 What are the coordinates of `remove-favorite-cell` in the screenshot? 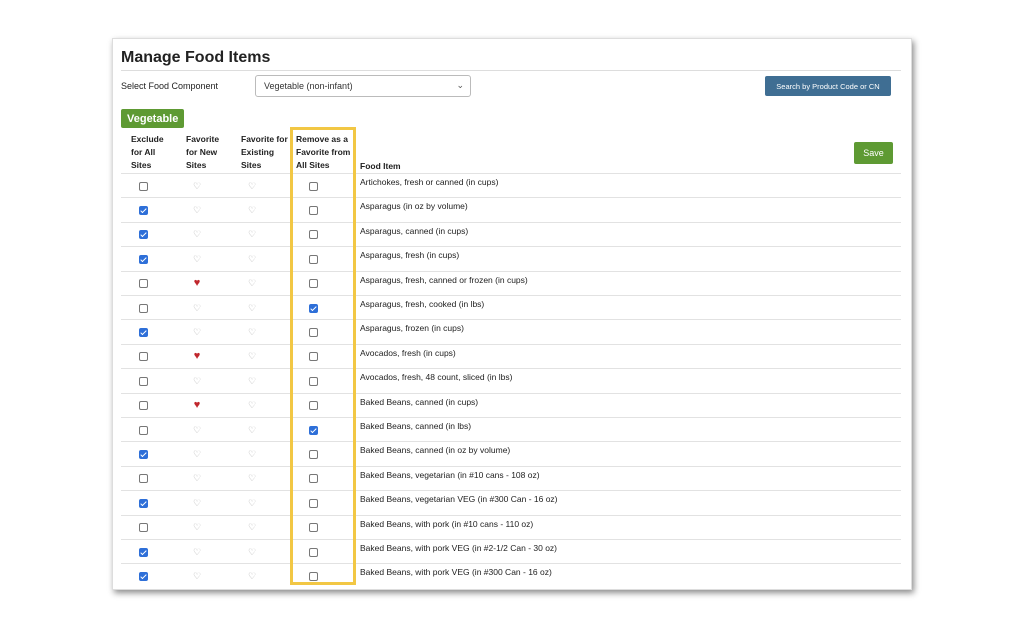 It's located at (313, 235).